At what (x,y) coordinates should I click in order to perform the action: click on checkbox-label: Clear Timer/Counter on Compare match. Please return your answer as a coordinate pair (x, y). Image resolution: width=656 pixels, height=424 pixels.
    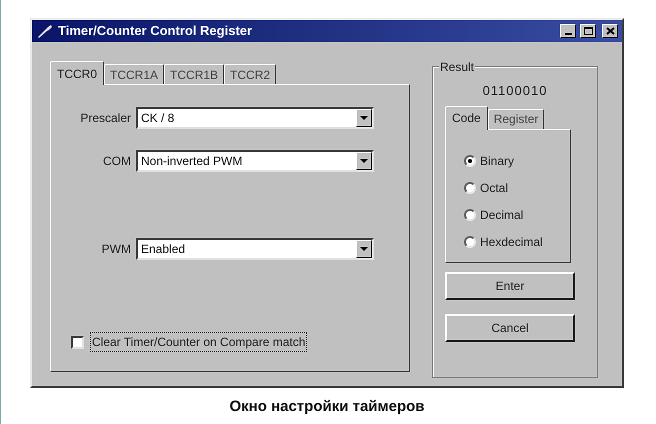
    Looking at the image, I should click on (199, 342).